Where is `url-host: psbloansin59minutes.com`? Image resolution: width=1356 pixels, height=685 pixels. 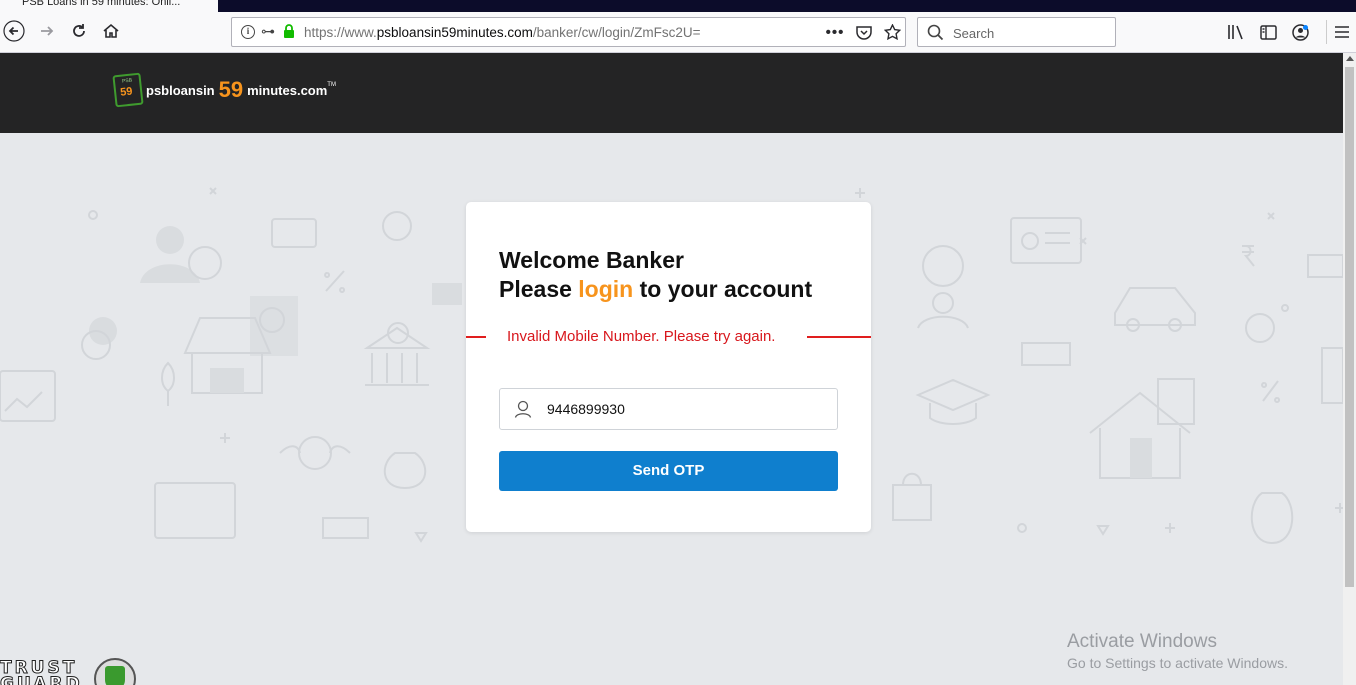 url-host: psbloansin59minutes.com is located at coordinates (454, 32).